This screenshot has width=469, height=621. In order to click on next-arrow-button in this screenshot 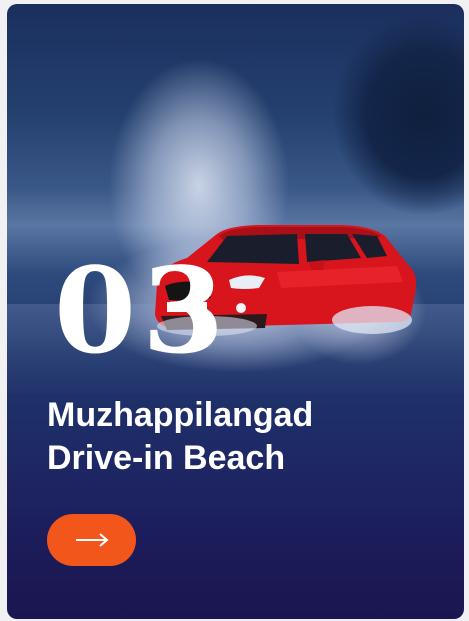, I will do `click(91, 540)`.